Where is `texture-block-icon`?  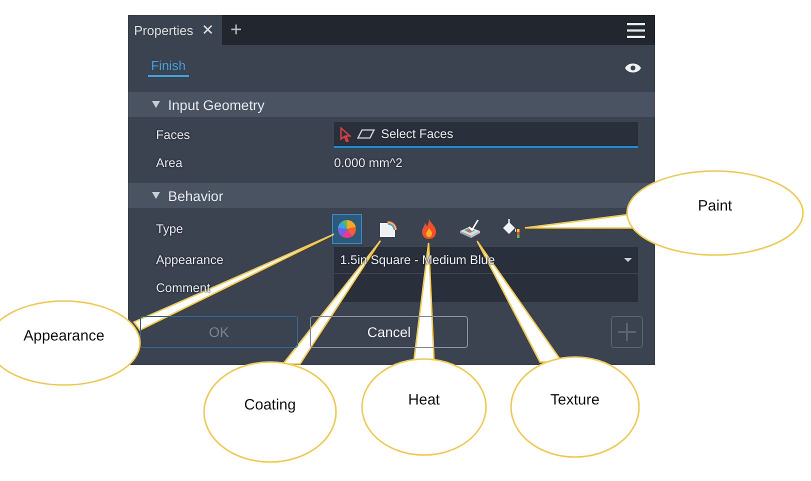
texture-block-icon is located at coordinates (470, 229).